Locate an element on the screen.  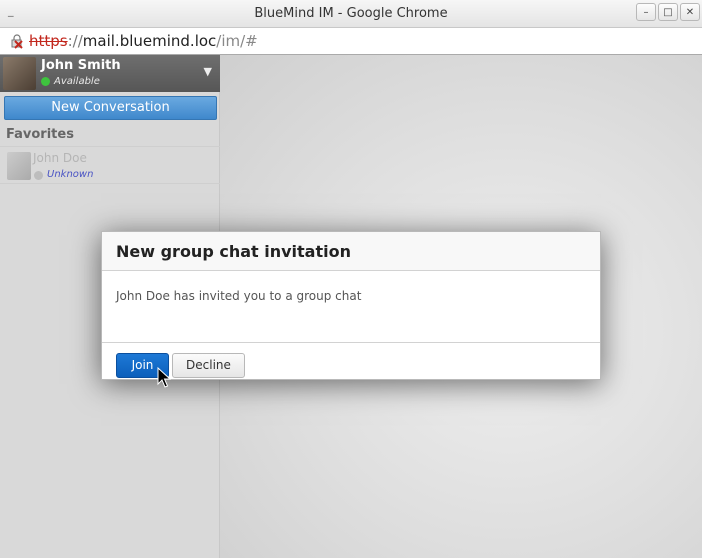
dialog-title: New group chat invitation is located at coordinates (233, 251).